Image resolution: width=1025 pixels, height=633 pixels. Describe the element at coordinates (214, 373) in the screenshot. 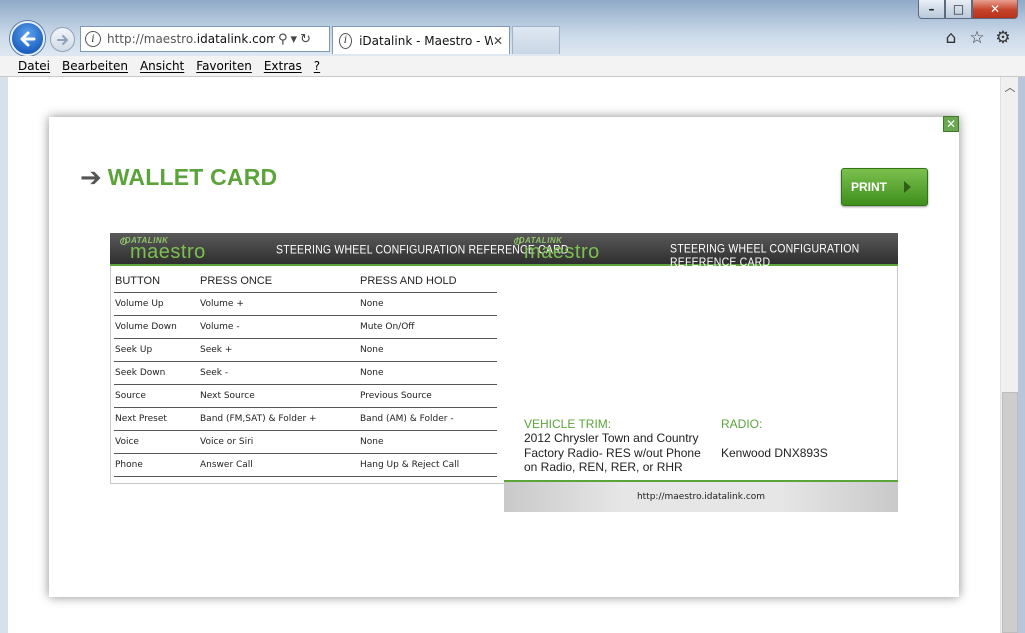

I see `cell-press-once: Seek -` at that location.